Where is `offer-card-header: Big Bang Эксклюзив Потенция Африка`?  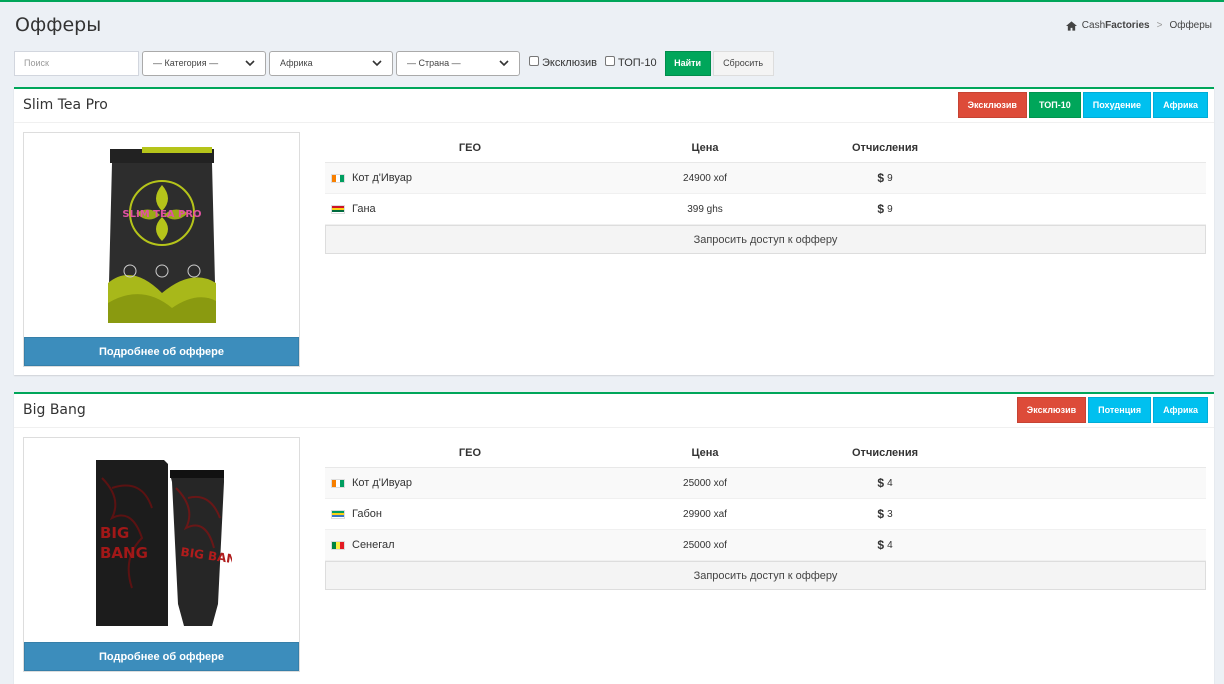 offer-card-header: Big Bang Эксклюзив Потенция Африка is located at coordinates (614, 411).